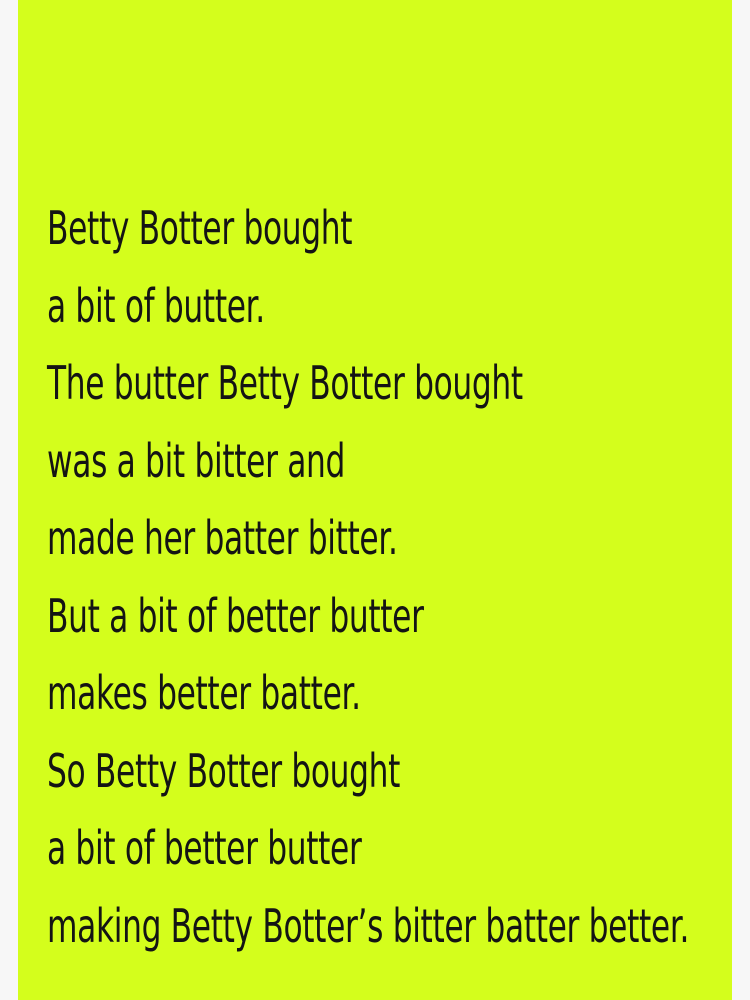 Image resolution: width=750 pixels, height=1000 pixels. Describe the element at coordinates (204, 848) in the screenshot. I see `poem-line: a bit of better butter` at that location.